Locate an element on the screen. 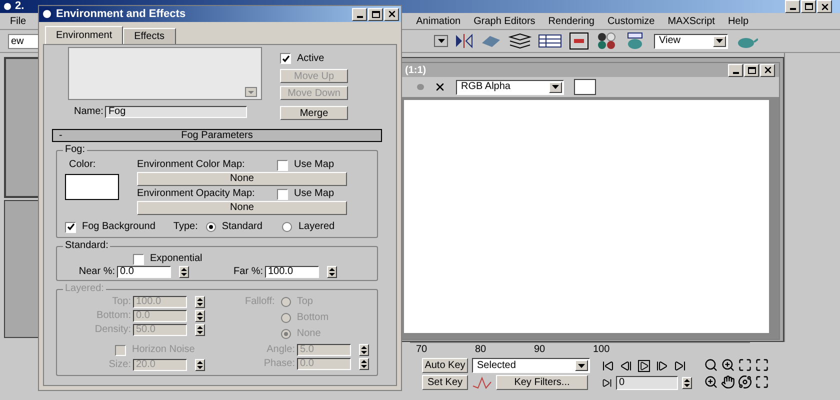 Image resolution: width=840 pixels, height=400 pixels. view-dropdown: View is located at coordinates (691, 41).